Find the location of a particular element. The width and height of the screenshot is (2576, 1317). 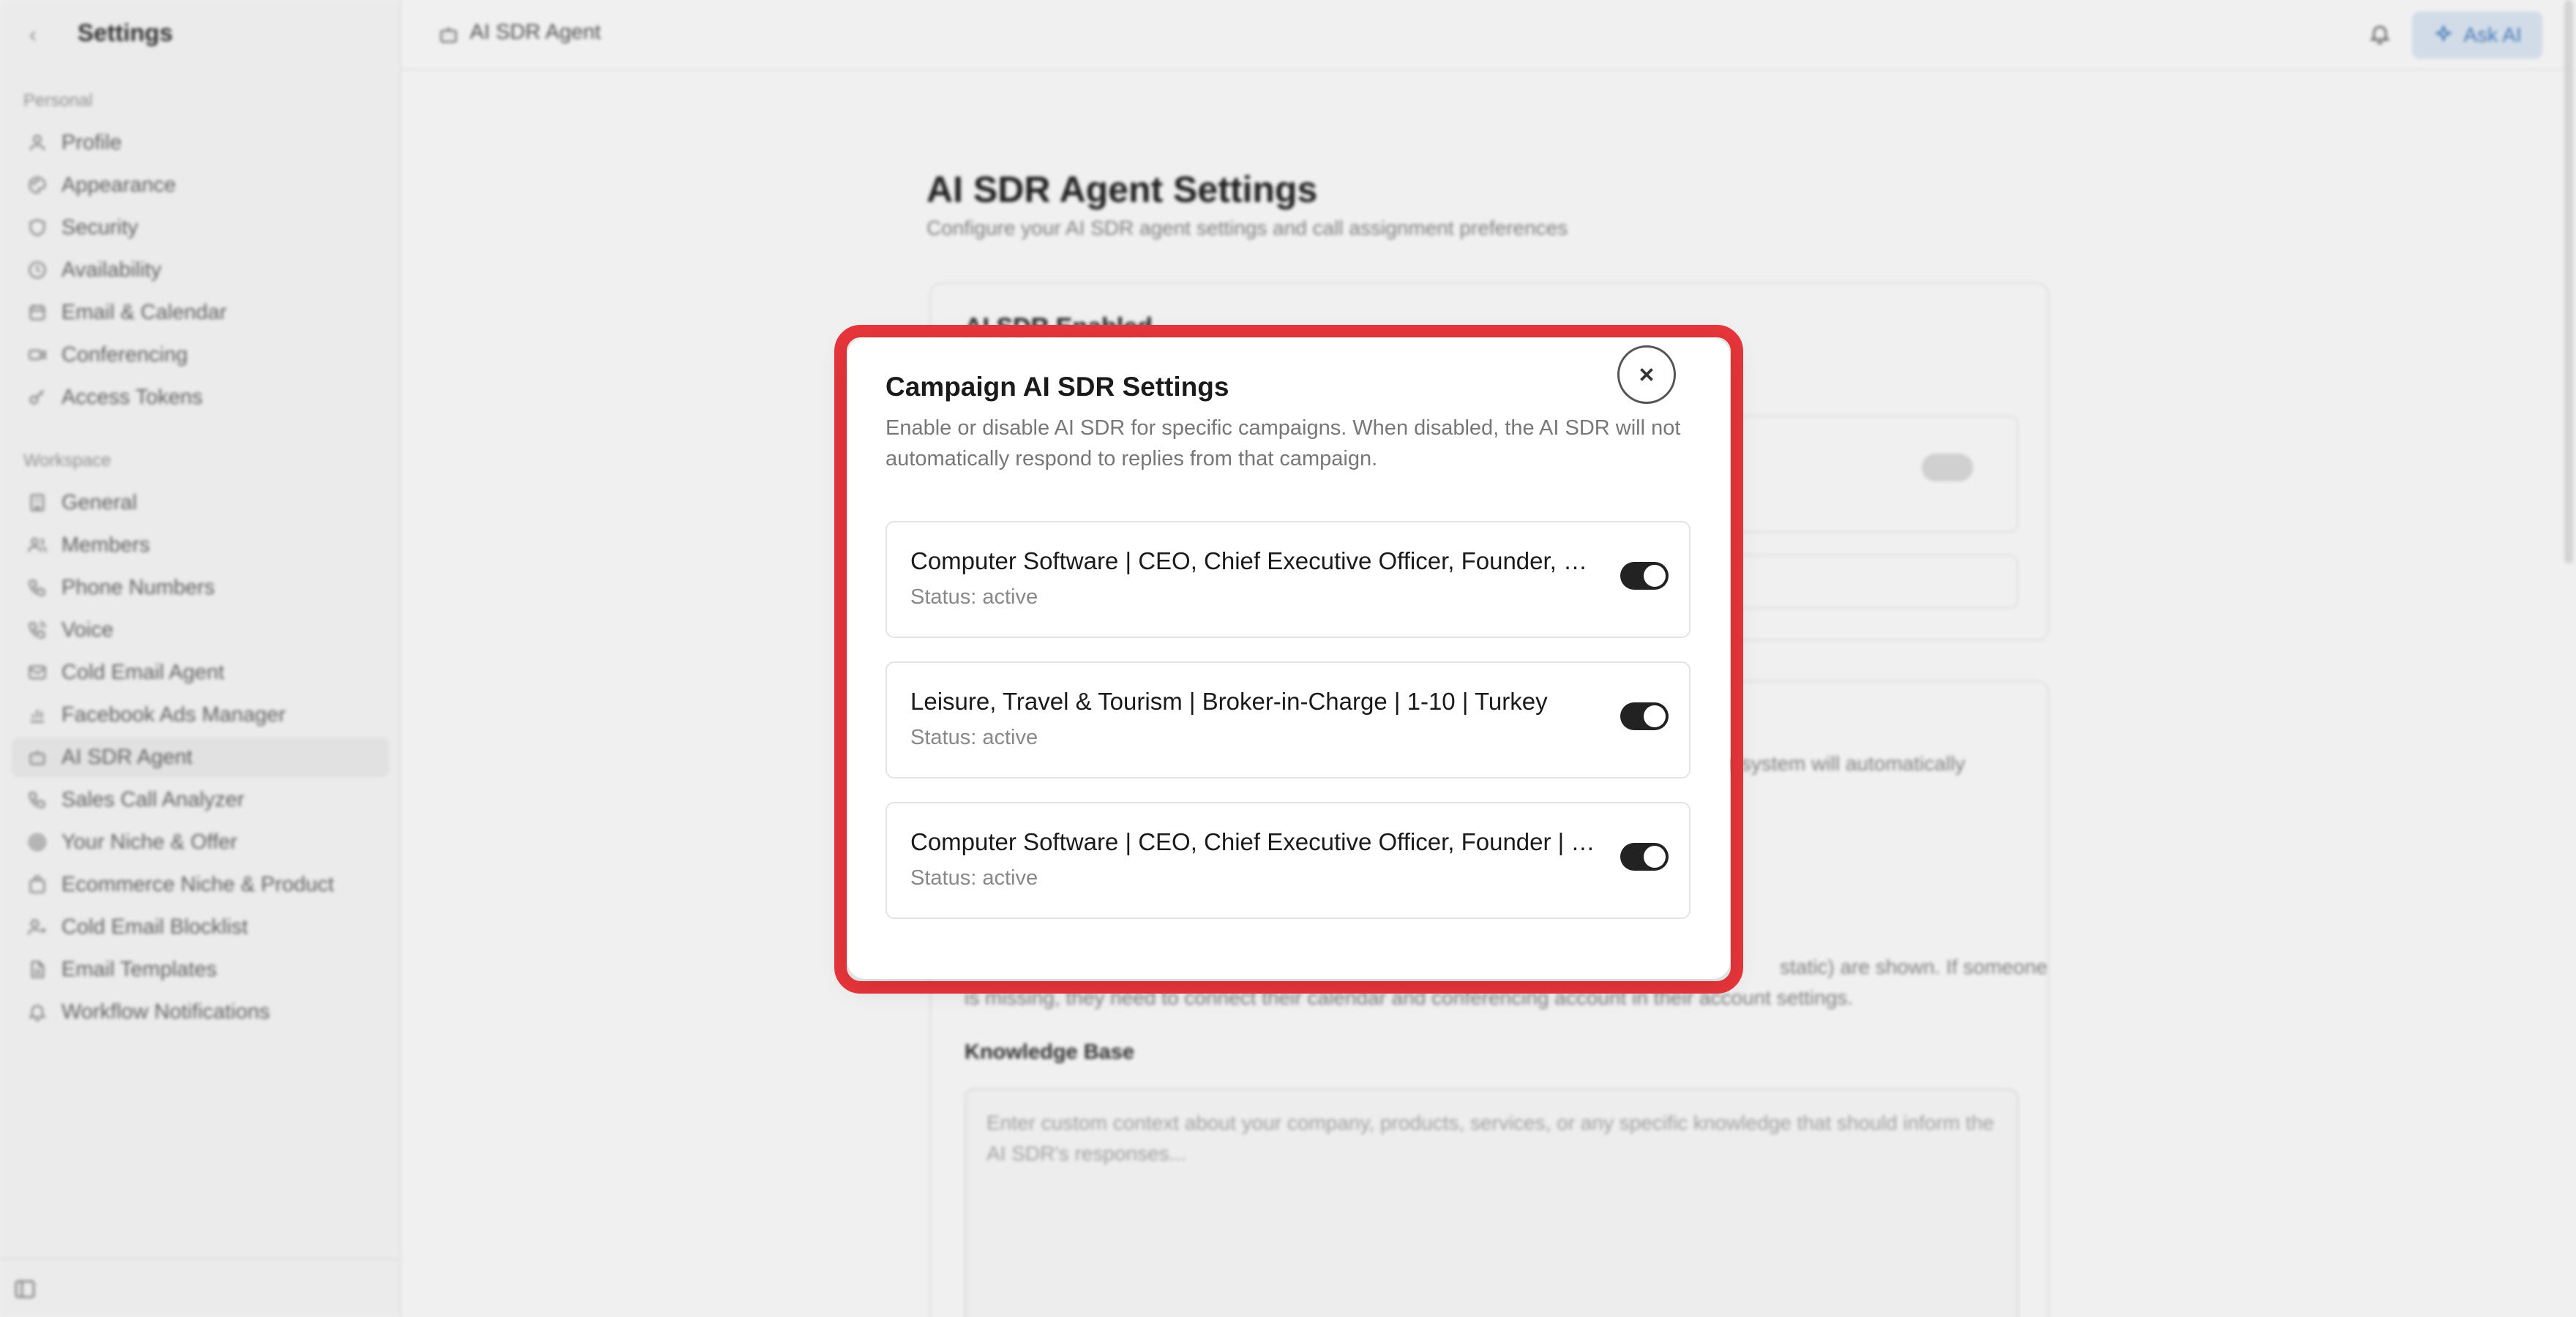

close-icon is located at coordinates (1646, 374).